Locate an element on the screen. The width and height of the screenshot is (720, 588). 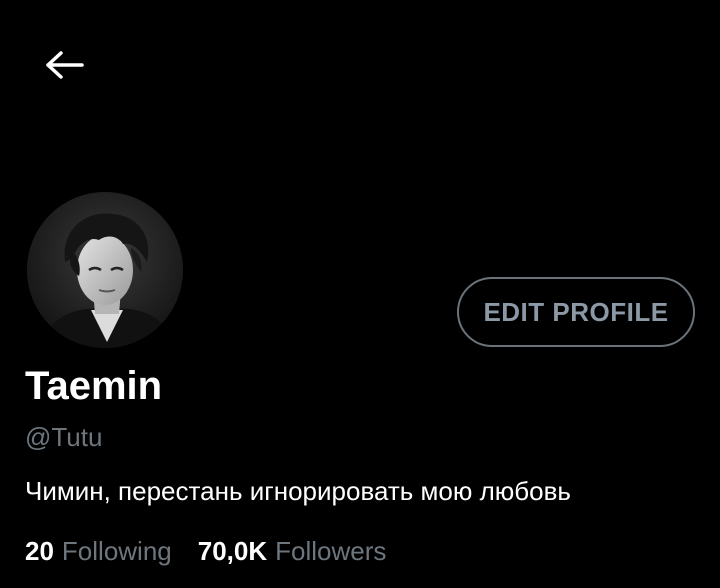
display-name: Taemin is located at coordinates (94, 386).